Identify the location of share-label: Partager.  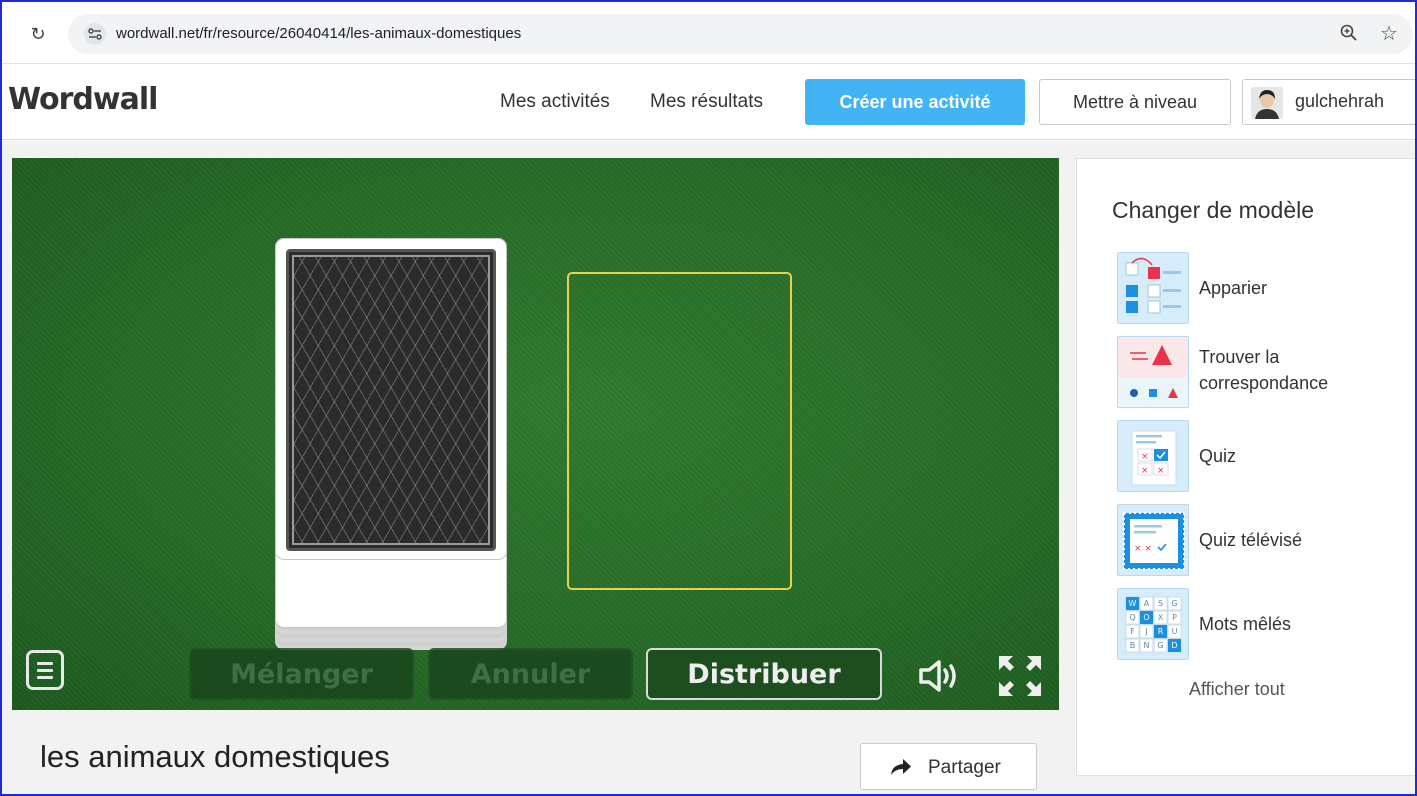
(964, 767).